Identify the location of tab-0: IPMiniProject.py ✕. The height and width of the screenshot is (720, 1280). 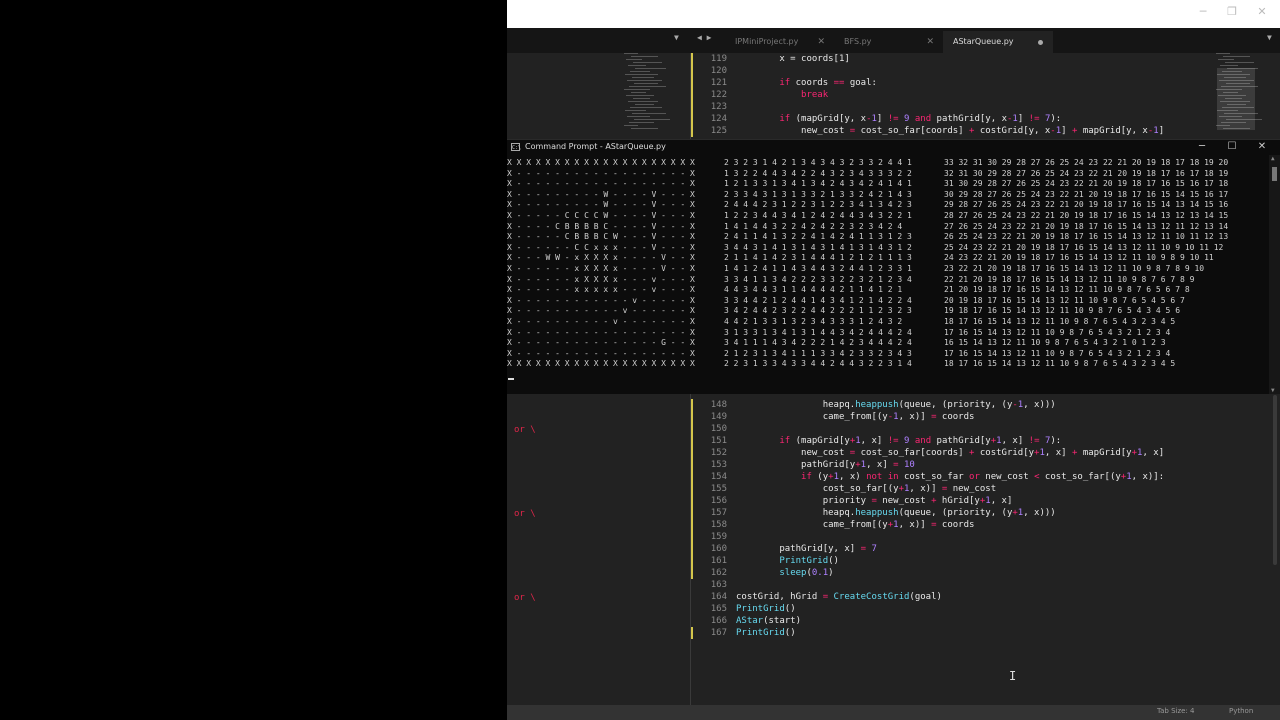
(779, 42).